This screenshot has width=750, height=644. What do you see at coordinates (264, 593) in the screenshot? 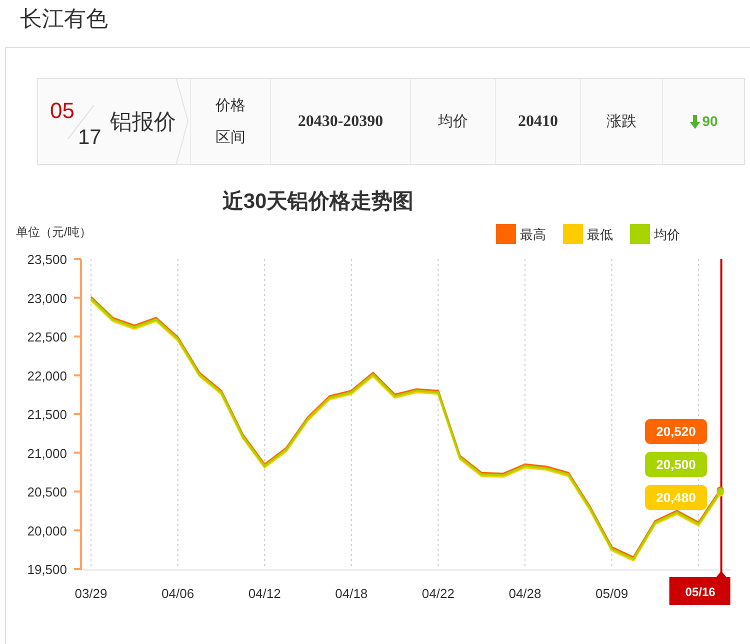
I see `x-axis-label: 04/12` at bounding box center [264, 593].